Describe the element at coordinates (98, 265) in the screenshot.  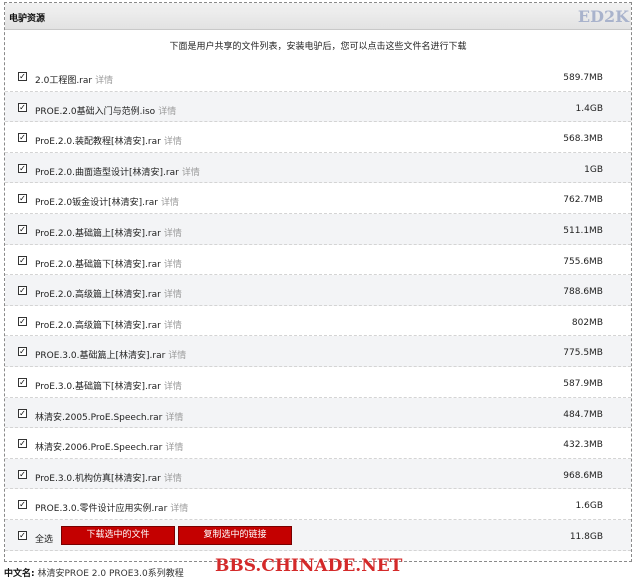
I see `file-name: ProE.2.0.基础篇下[林清安].rar` at that location.